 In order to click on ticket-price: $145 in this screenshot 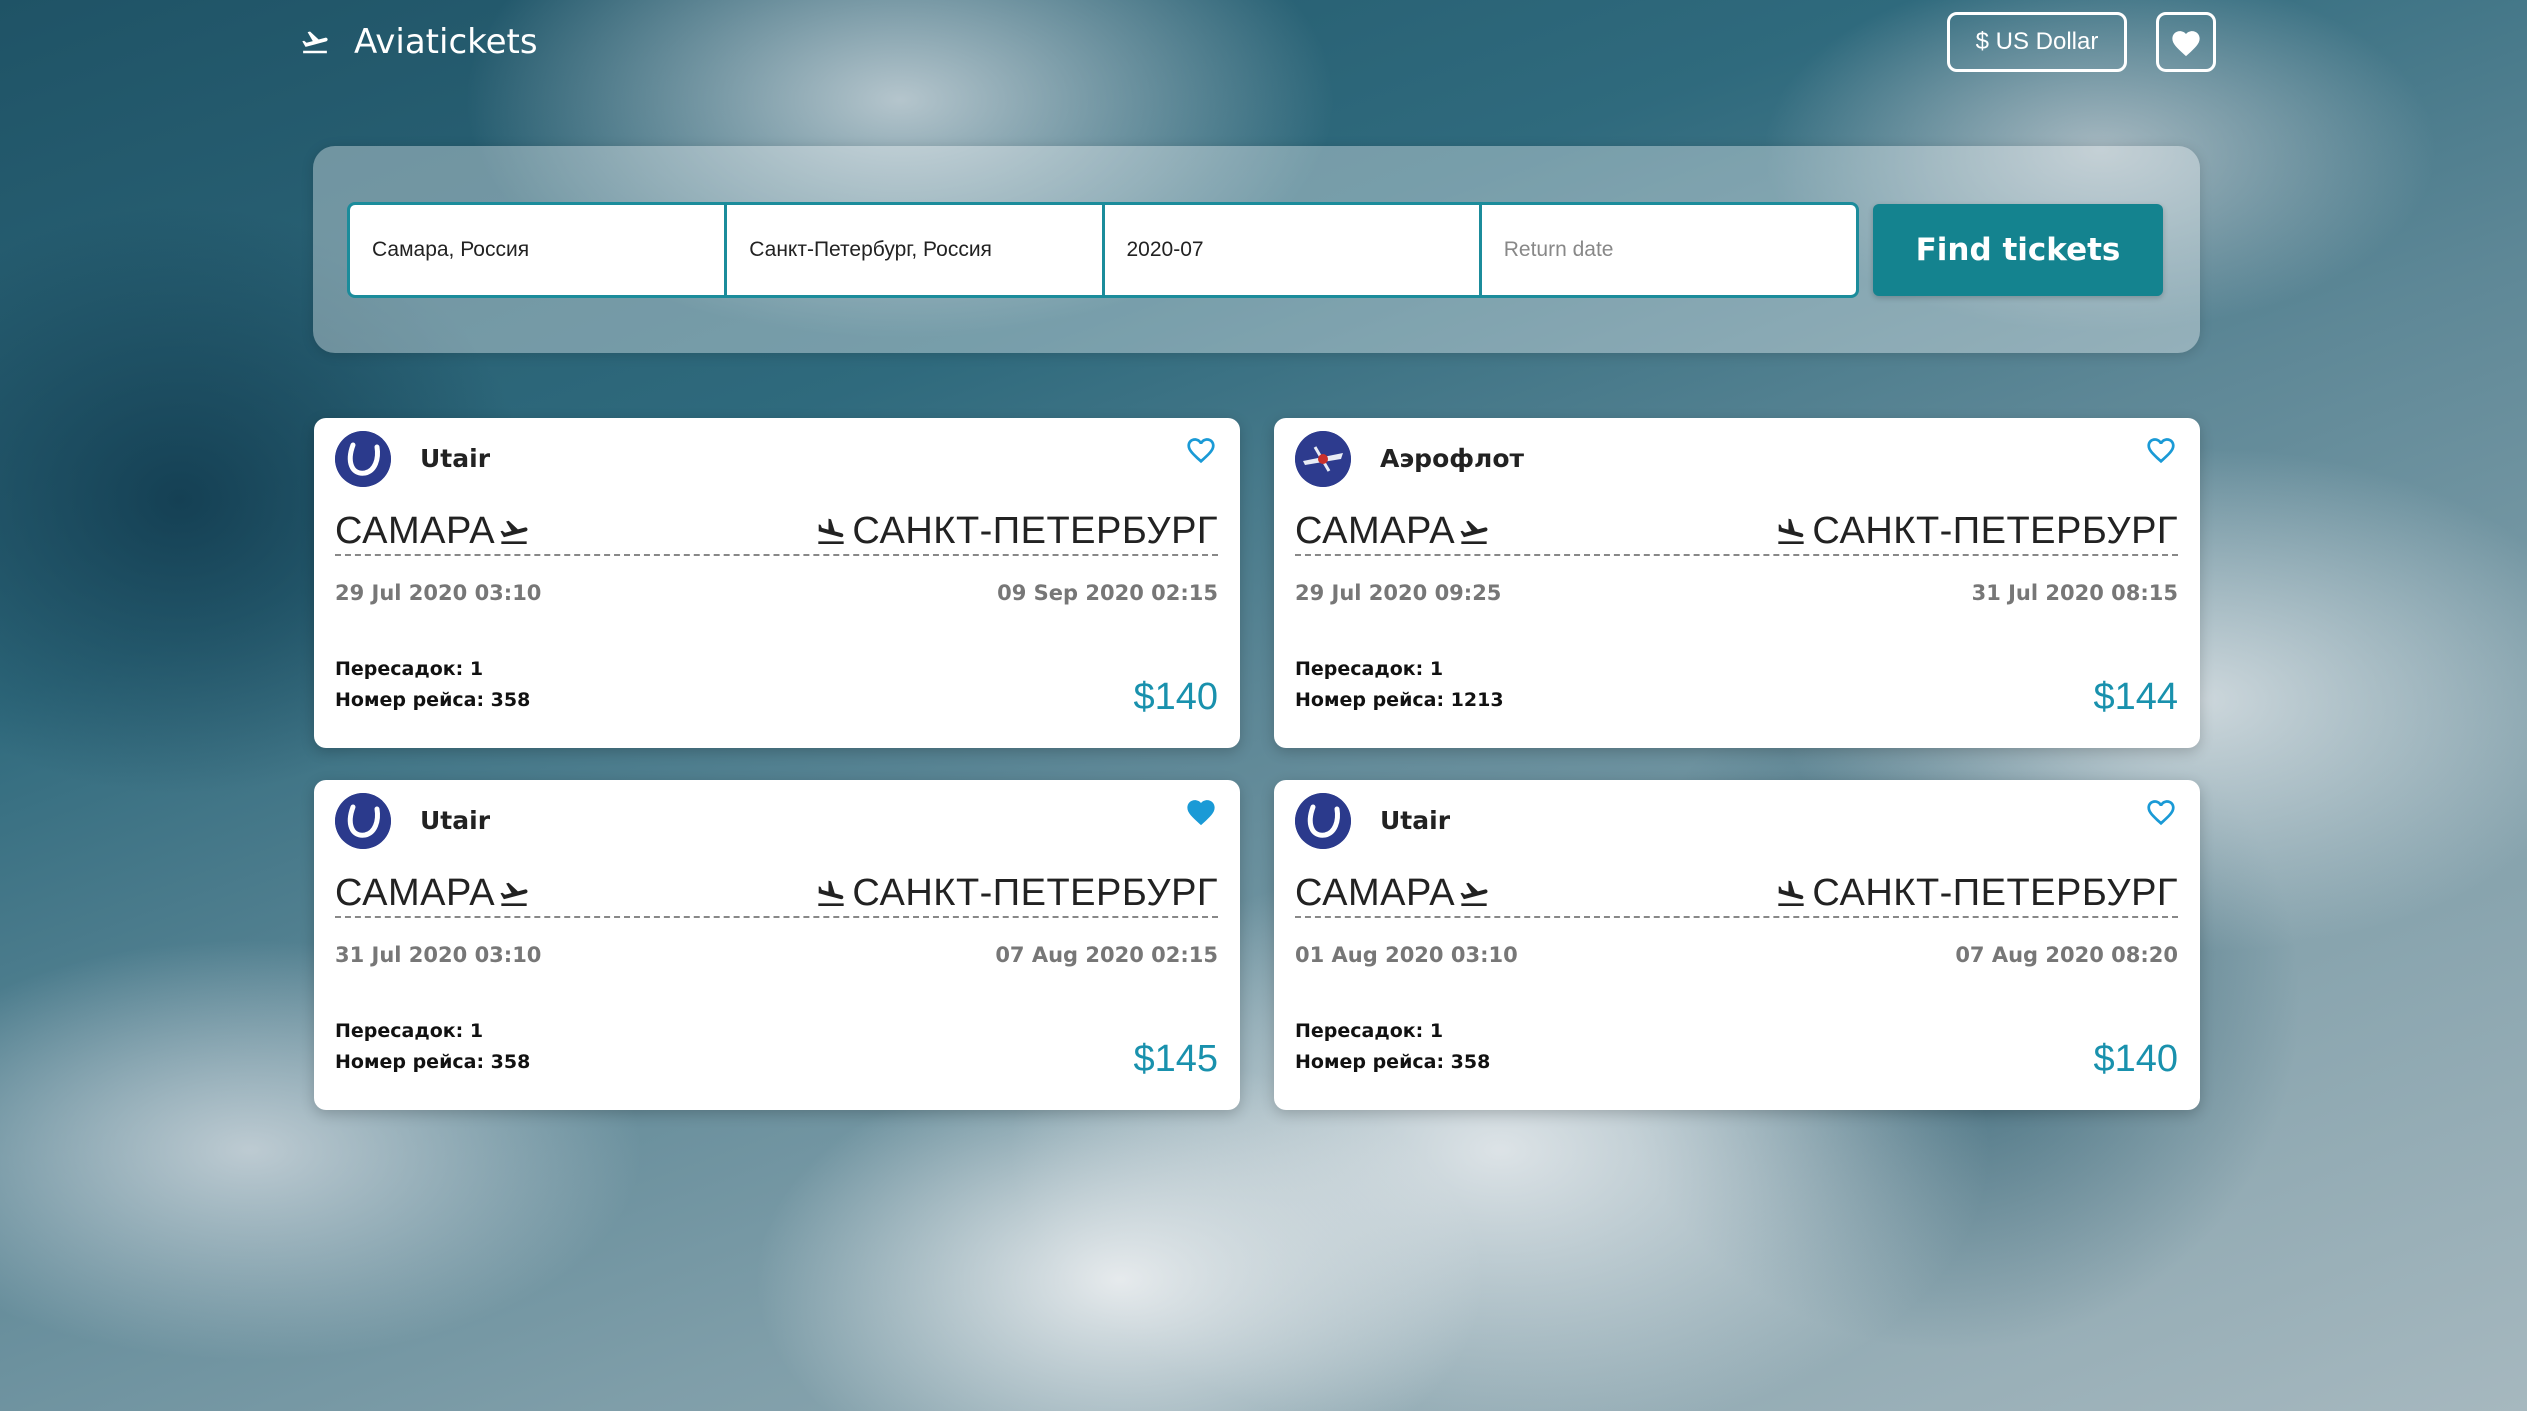, I will do `click(1175, 1059)`.